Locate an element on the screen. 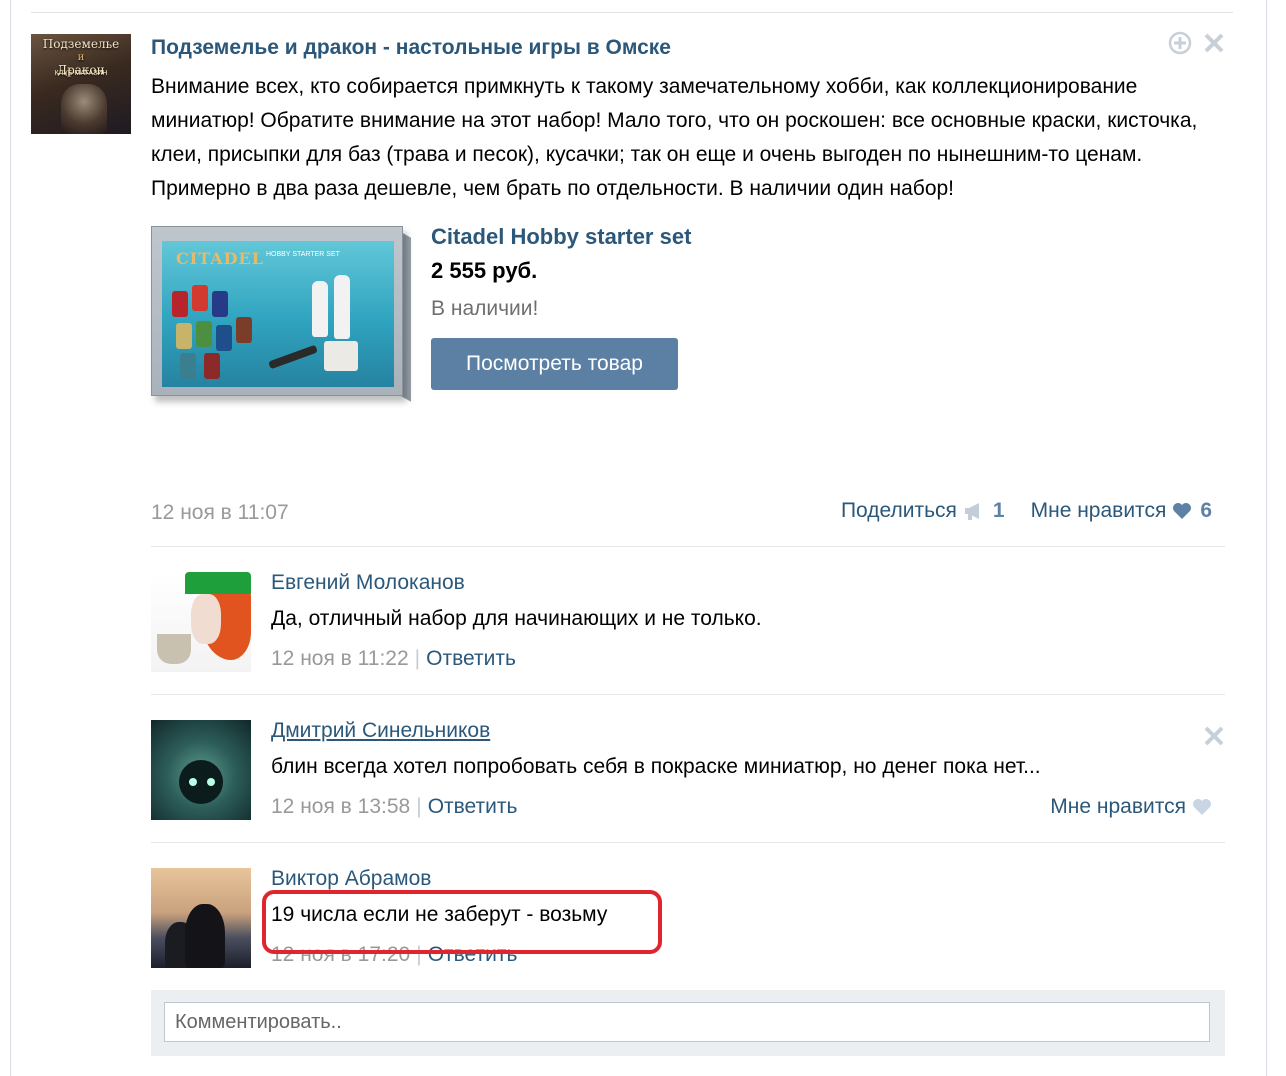  like-label: Мне нравится is located at coordinates (1098, 510).